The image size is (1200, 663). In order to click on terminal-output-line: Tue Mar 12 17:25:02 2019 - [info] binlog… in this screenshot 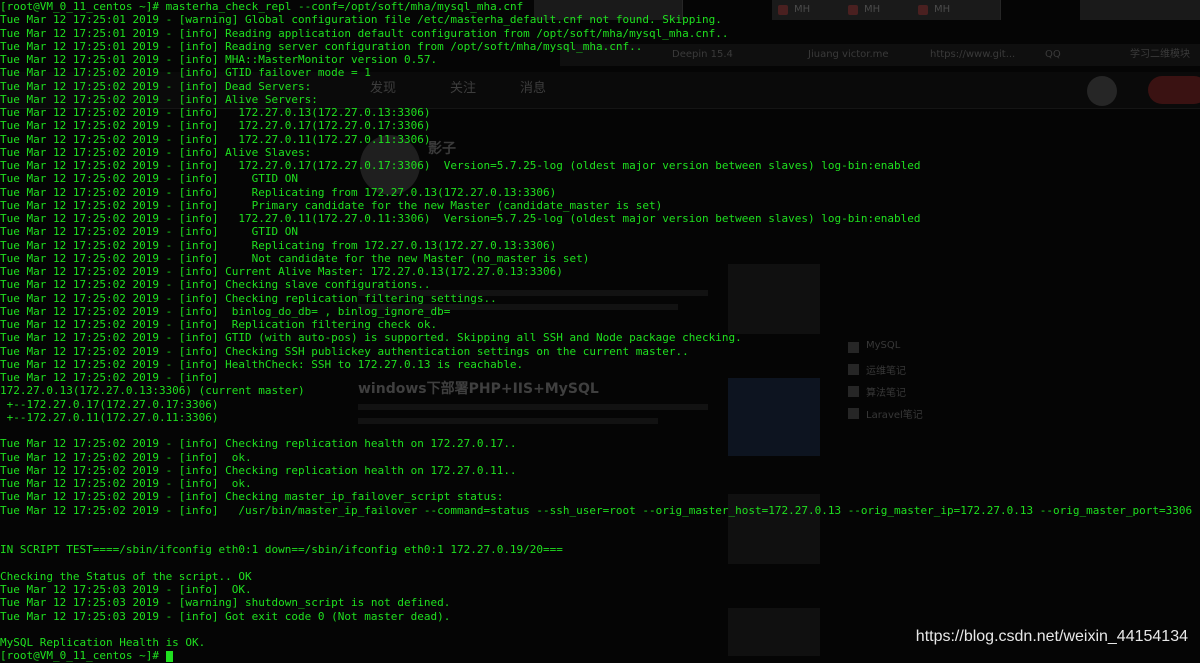, I will do `click(225, 311)`.